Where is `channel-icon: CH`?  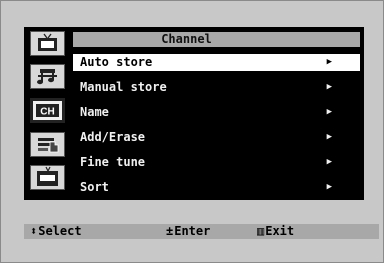 channel-icon: CH is located at coordinates (47, 110).